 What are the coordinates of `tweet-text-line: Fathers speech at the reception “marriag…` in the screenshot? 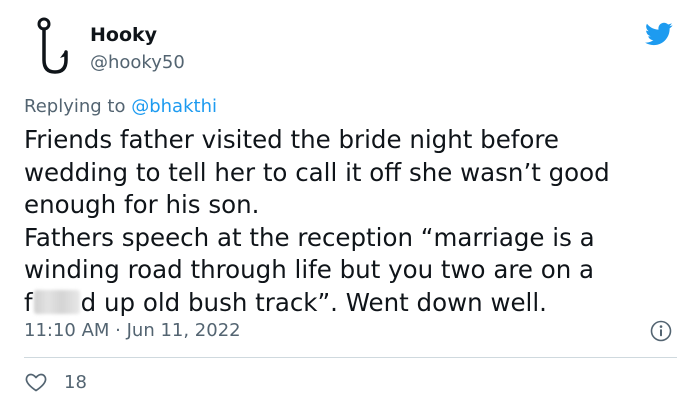 It's located at (309, 237).